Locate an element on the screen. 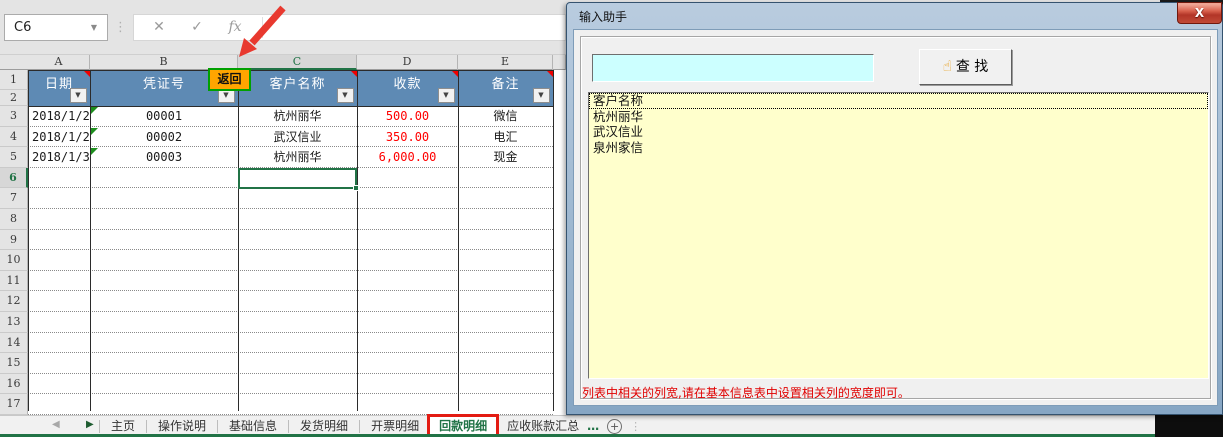 The width and height of the screenshot is (1223, 437). cell-date: 2018/1/3 is located at coordinates (59, 157).